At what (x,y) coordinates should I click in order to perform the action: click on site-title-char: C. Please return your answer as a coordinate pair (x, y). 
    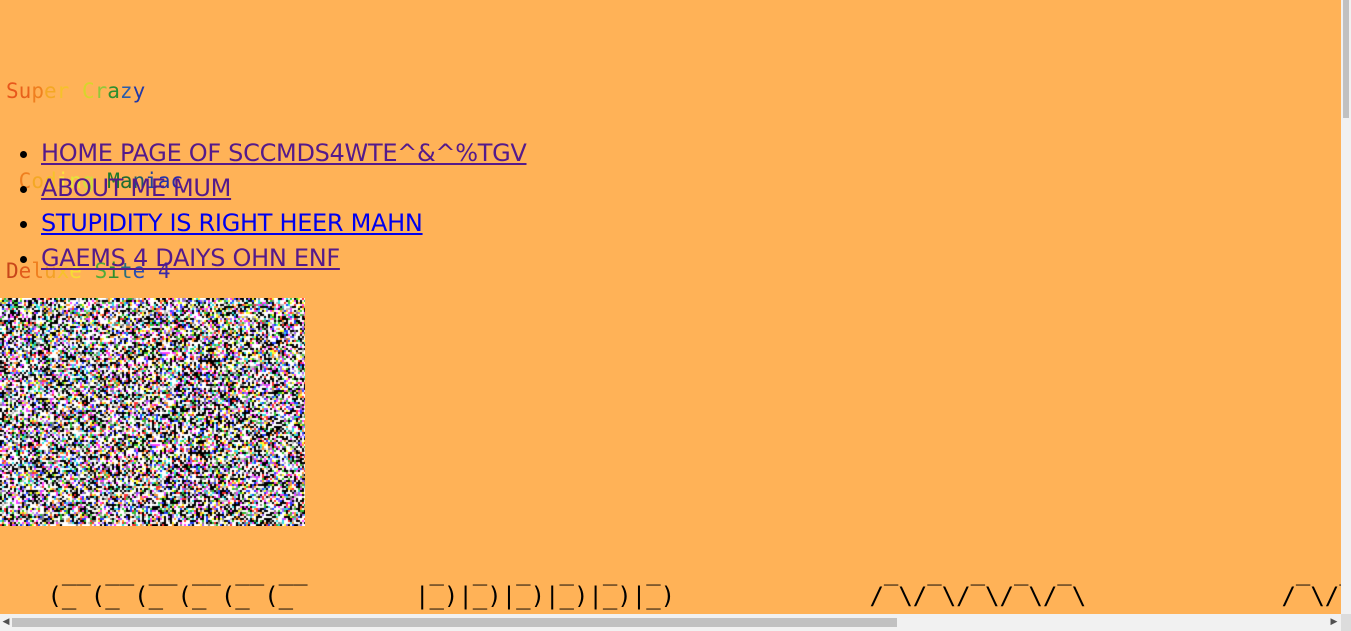
    Looking at the image, I should click on (88, 91).